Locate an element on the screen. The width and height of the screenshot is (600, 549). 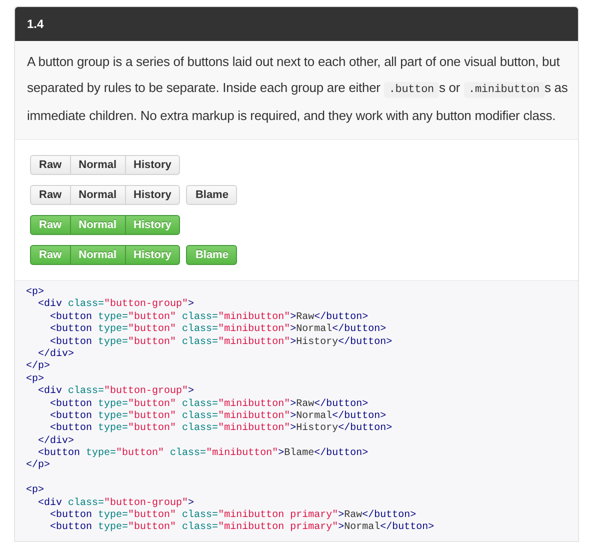
code-line: <button type="button" class="minibutton primary">Raw</button> is located at coordinates (233, 516).